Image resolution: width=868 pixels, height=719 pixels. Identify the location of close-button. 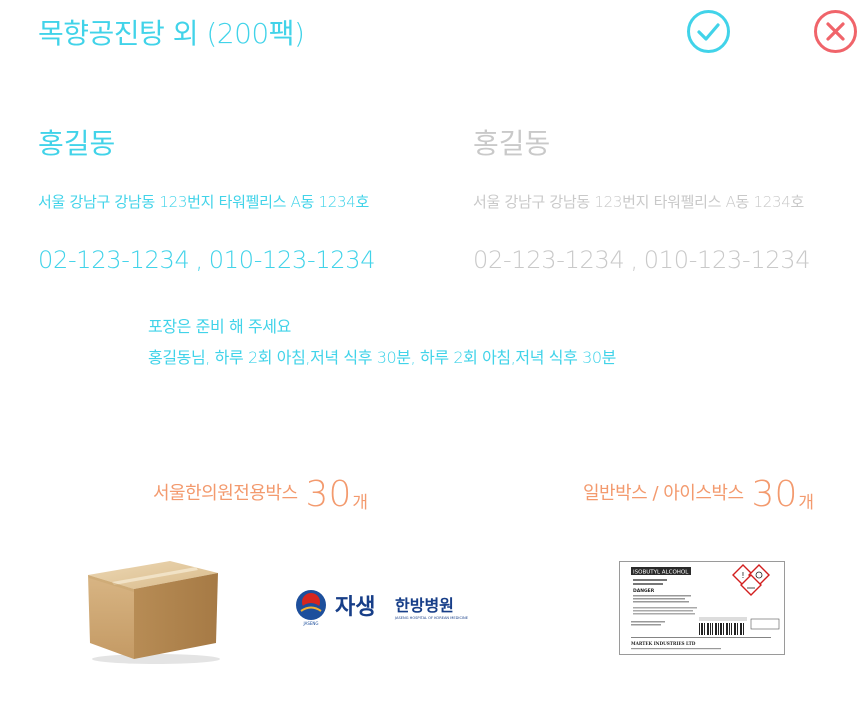
(835, 31).